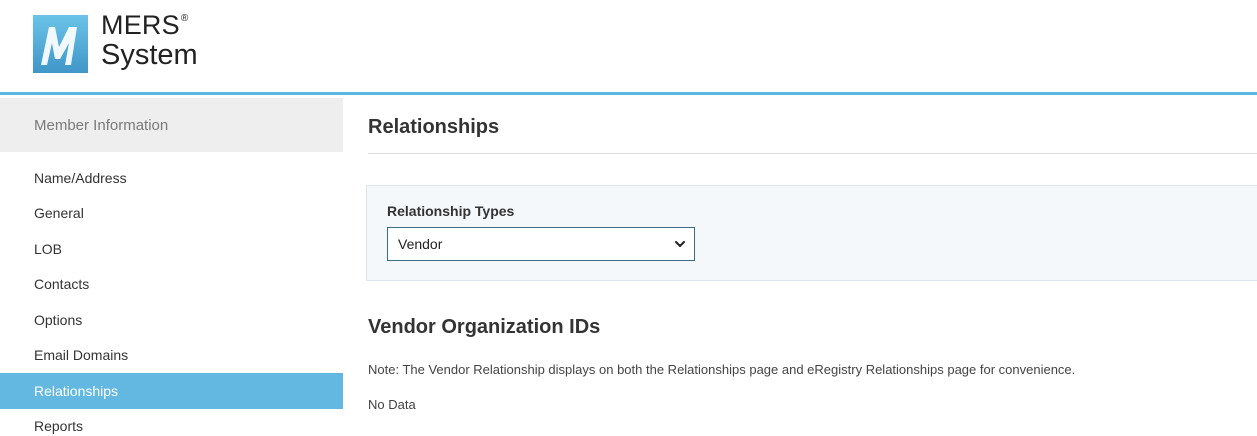  Describe the element at coordinates (434, 127) in the screenshot. I see `page-title: Relationships` at that location.